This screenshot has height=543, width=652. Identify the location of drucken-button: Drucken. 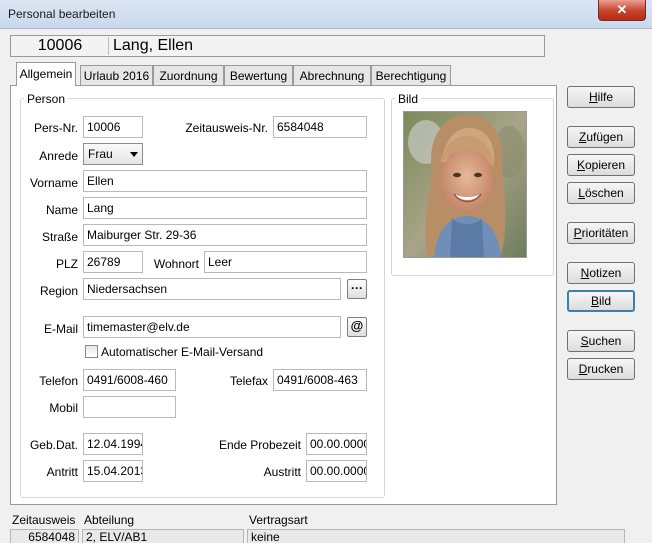
(601, 369).